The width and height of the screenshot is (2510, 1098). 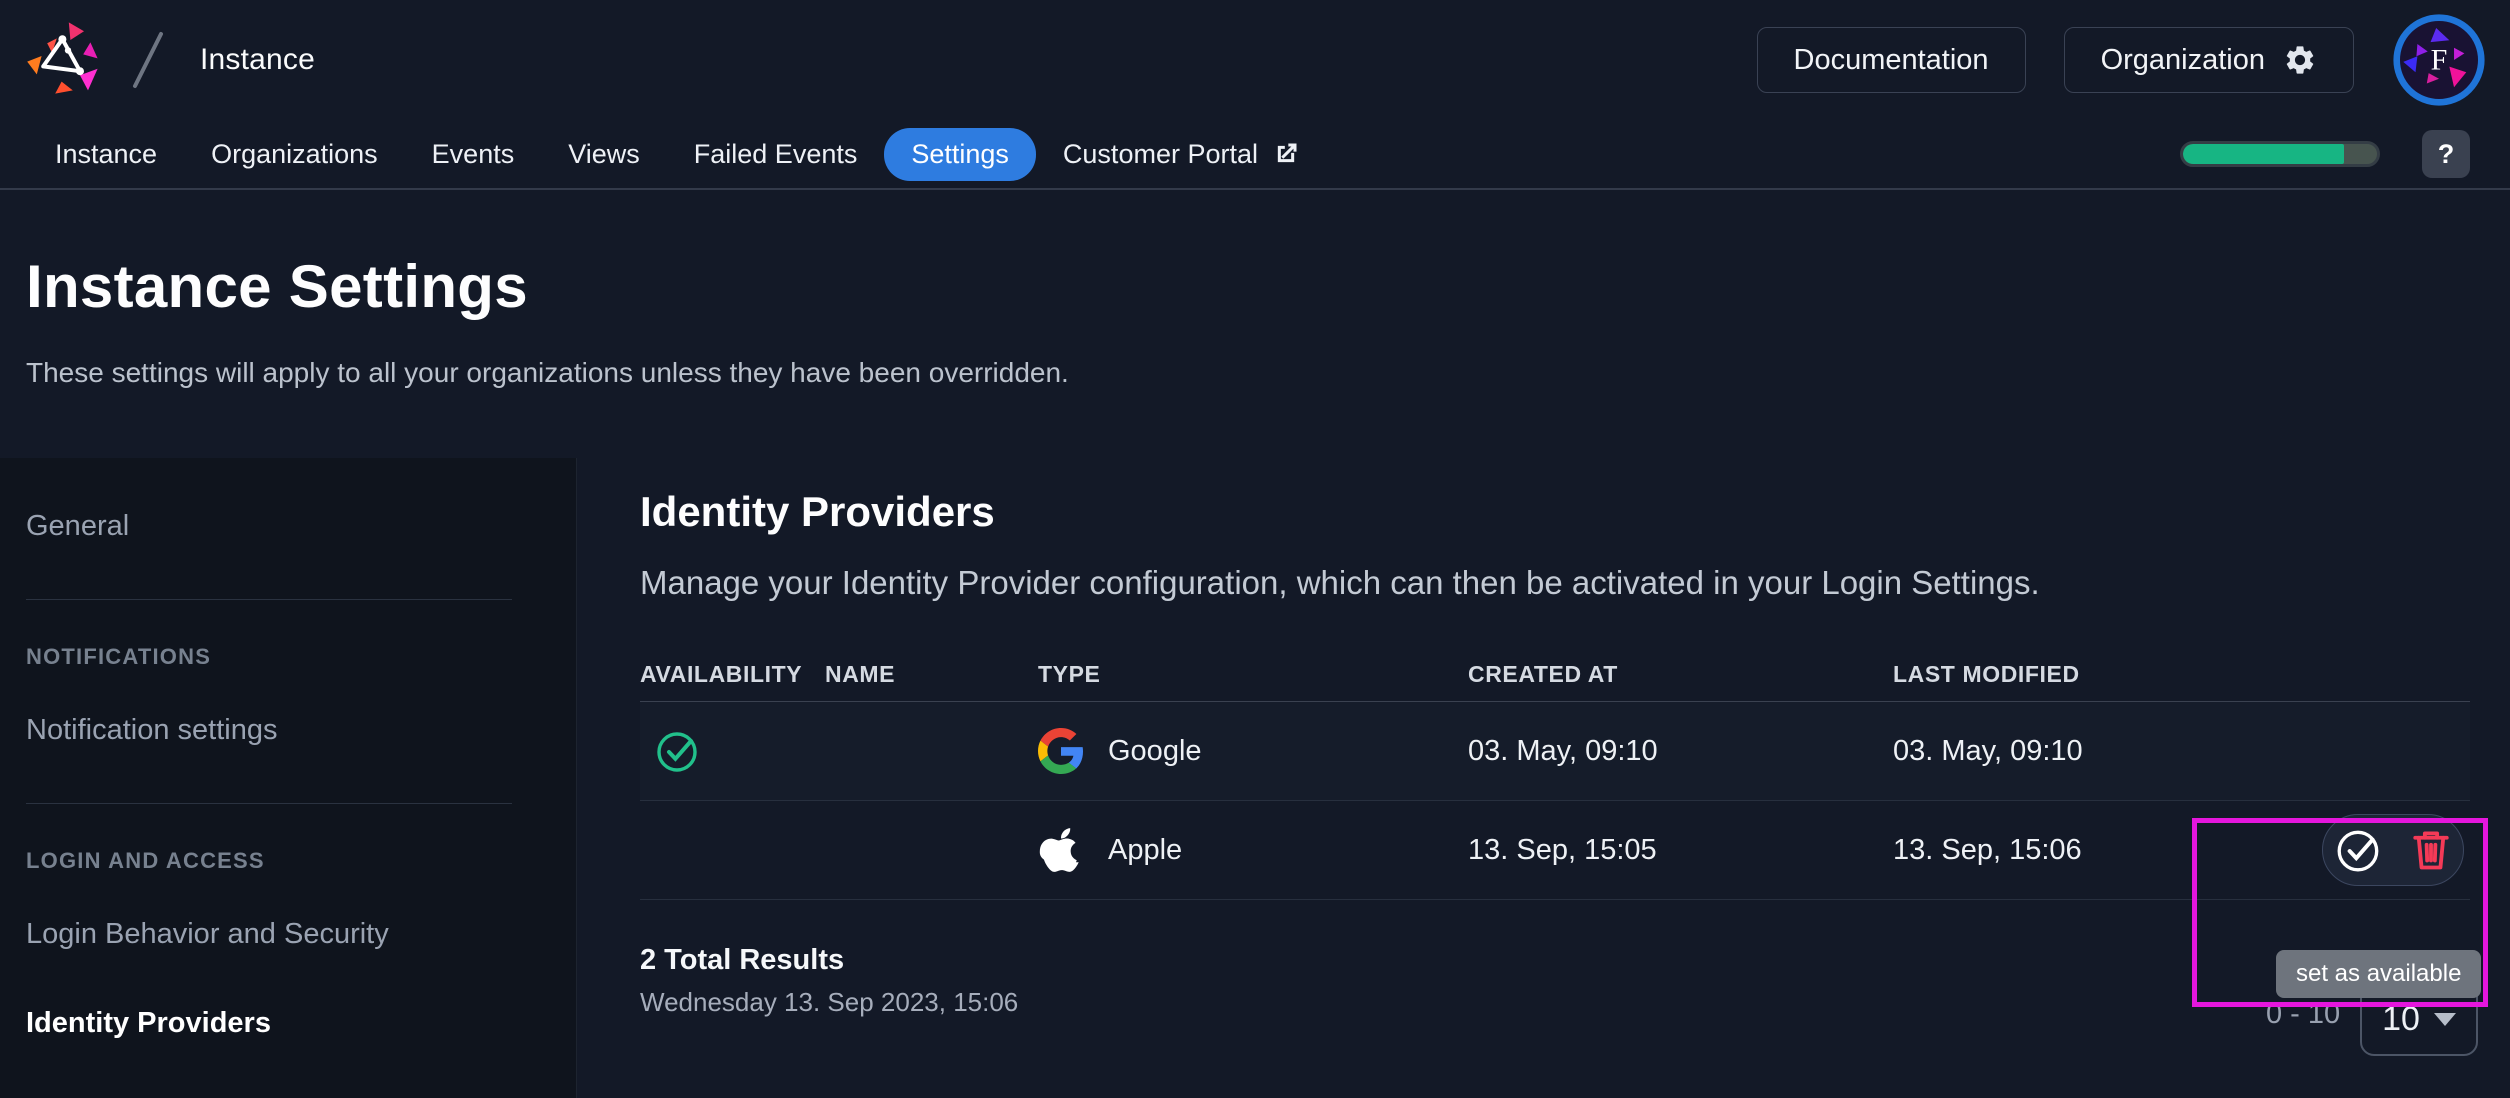 What do you see at coordinates (145, 860) in the screenshot?
I see `sidebar-section-login-and-access: LOGIN AND ACCESS` at bounding box center [145, 860].